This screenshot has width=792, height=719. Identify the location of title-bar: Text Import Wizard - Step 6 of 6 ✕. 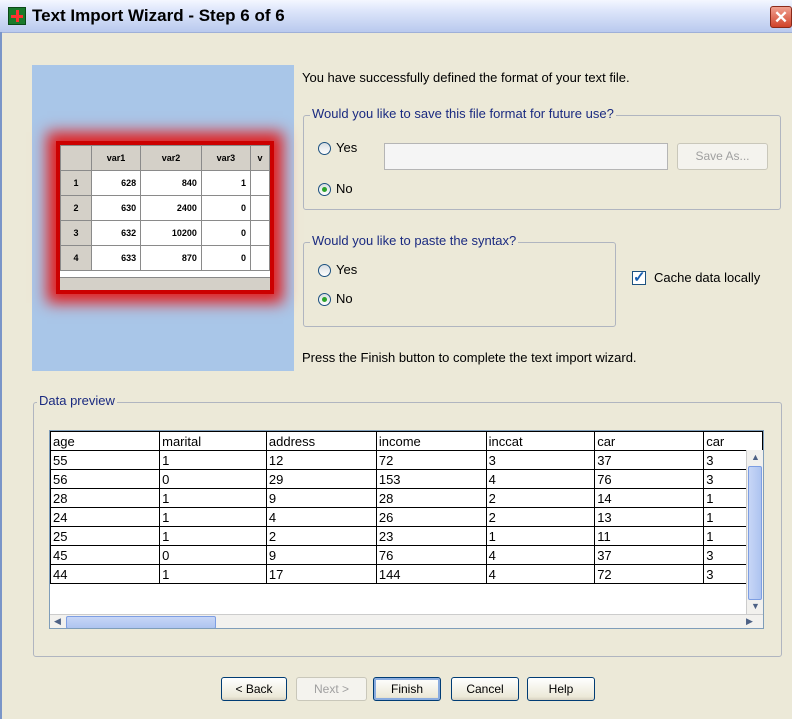
(396, 16).